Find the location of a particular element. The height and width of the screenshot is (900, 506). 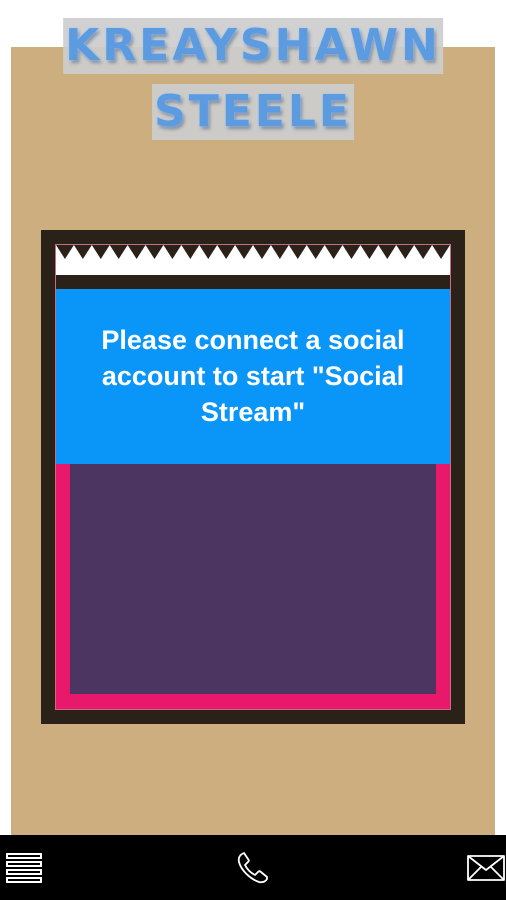

page-title-line-2: Steele is located at coordinates (253, 112).